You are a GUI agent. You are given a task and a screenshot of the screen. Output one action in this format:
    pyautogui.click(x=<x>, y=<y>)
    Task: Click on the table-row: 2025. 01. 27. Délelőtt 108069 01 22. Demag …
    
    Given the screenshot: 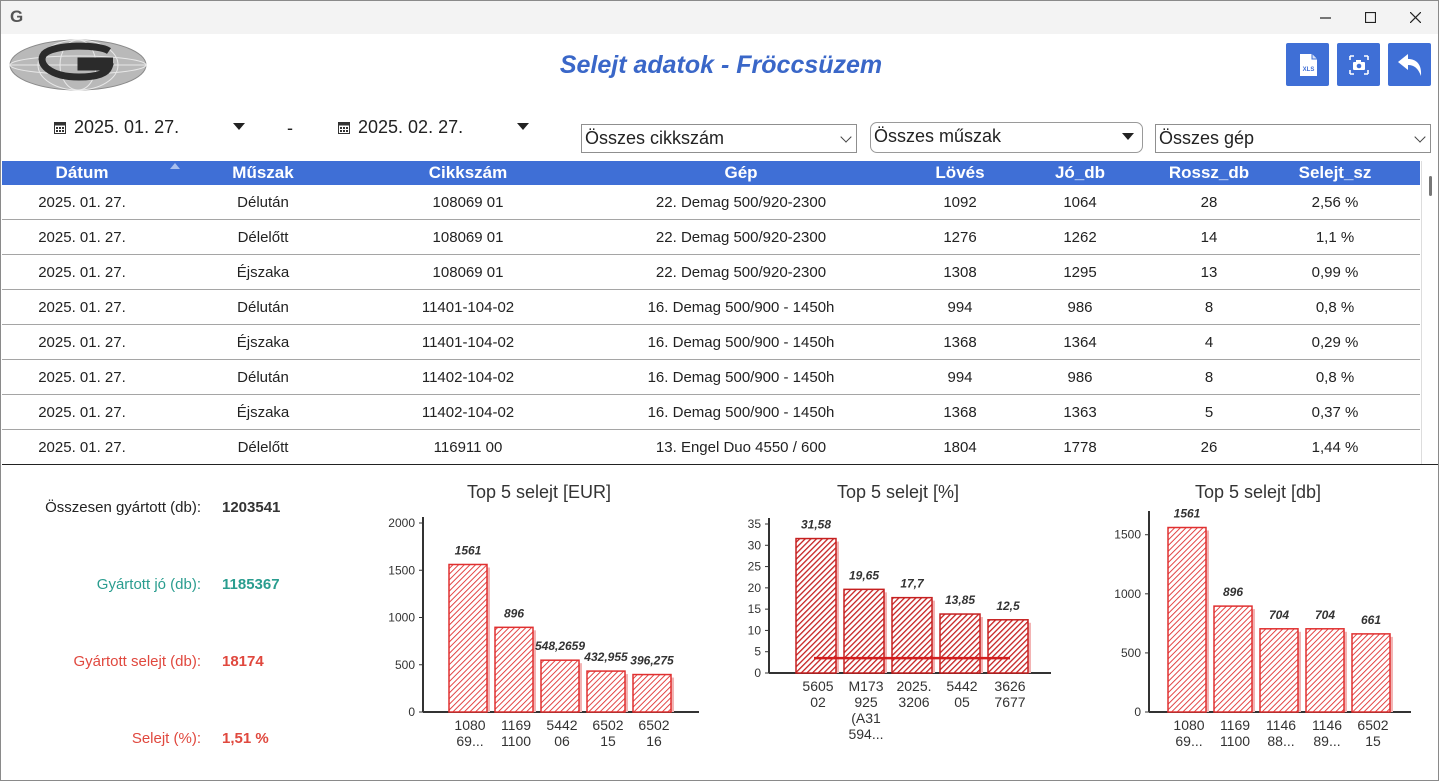 What is the action you would take?
    pyautogui.click(x=711, y=237)
    